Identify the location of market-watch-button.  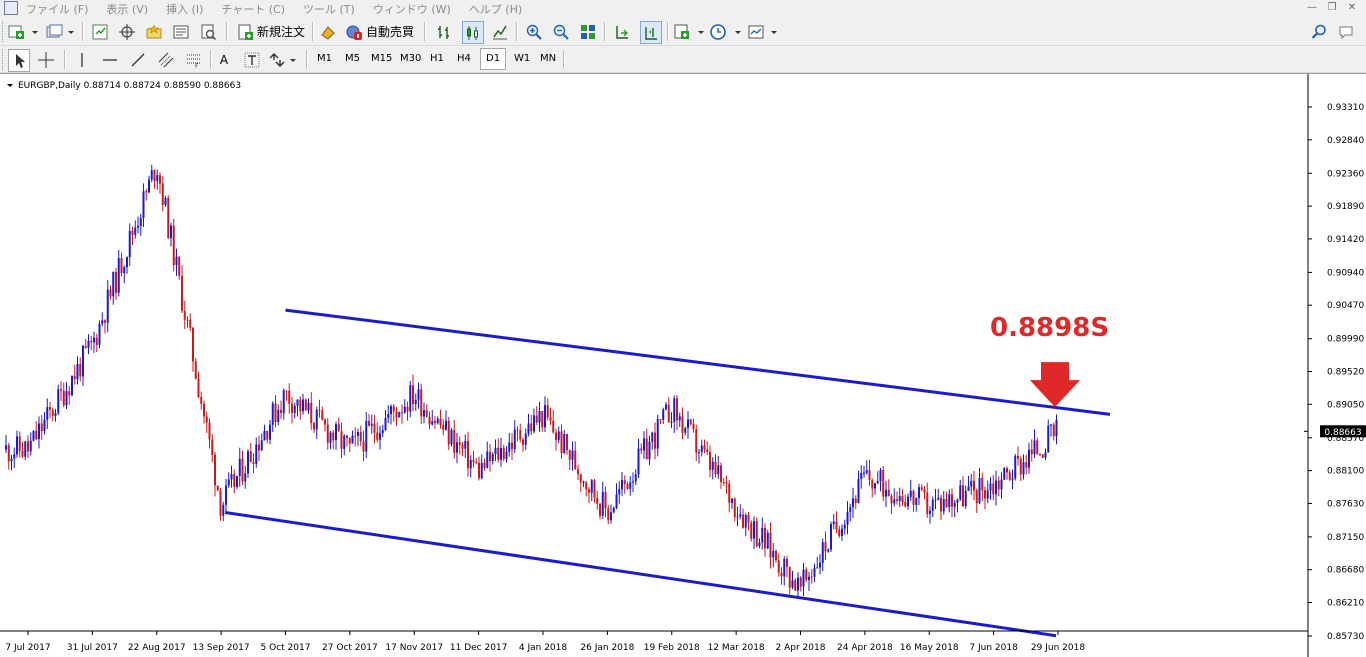
(100, 31).